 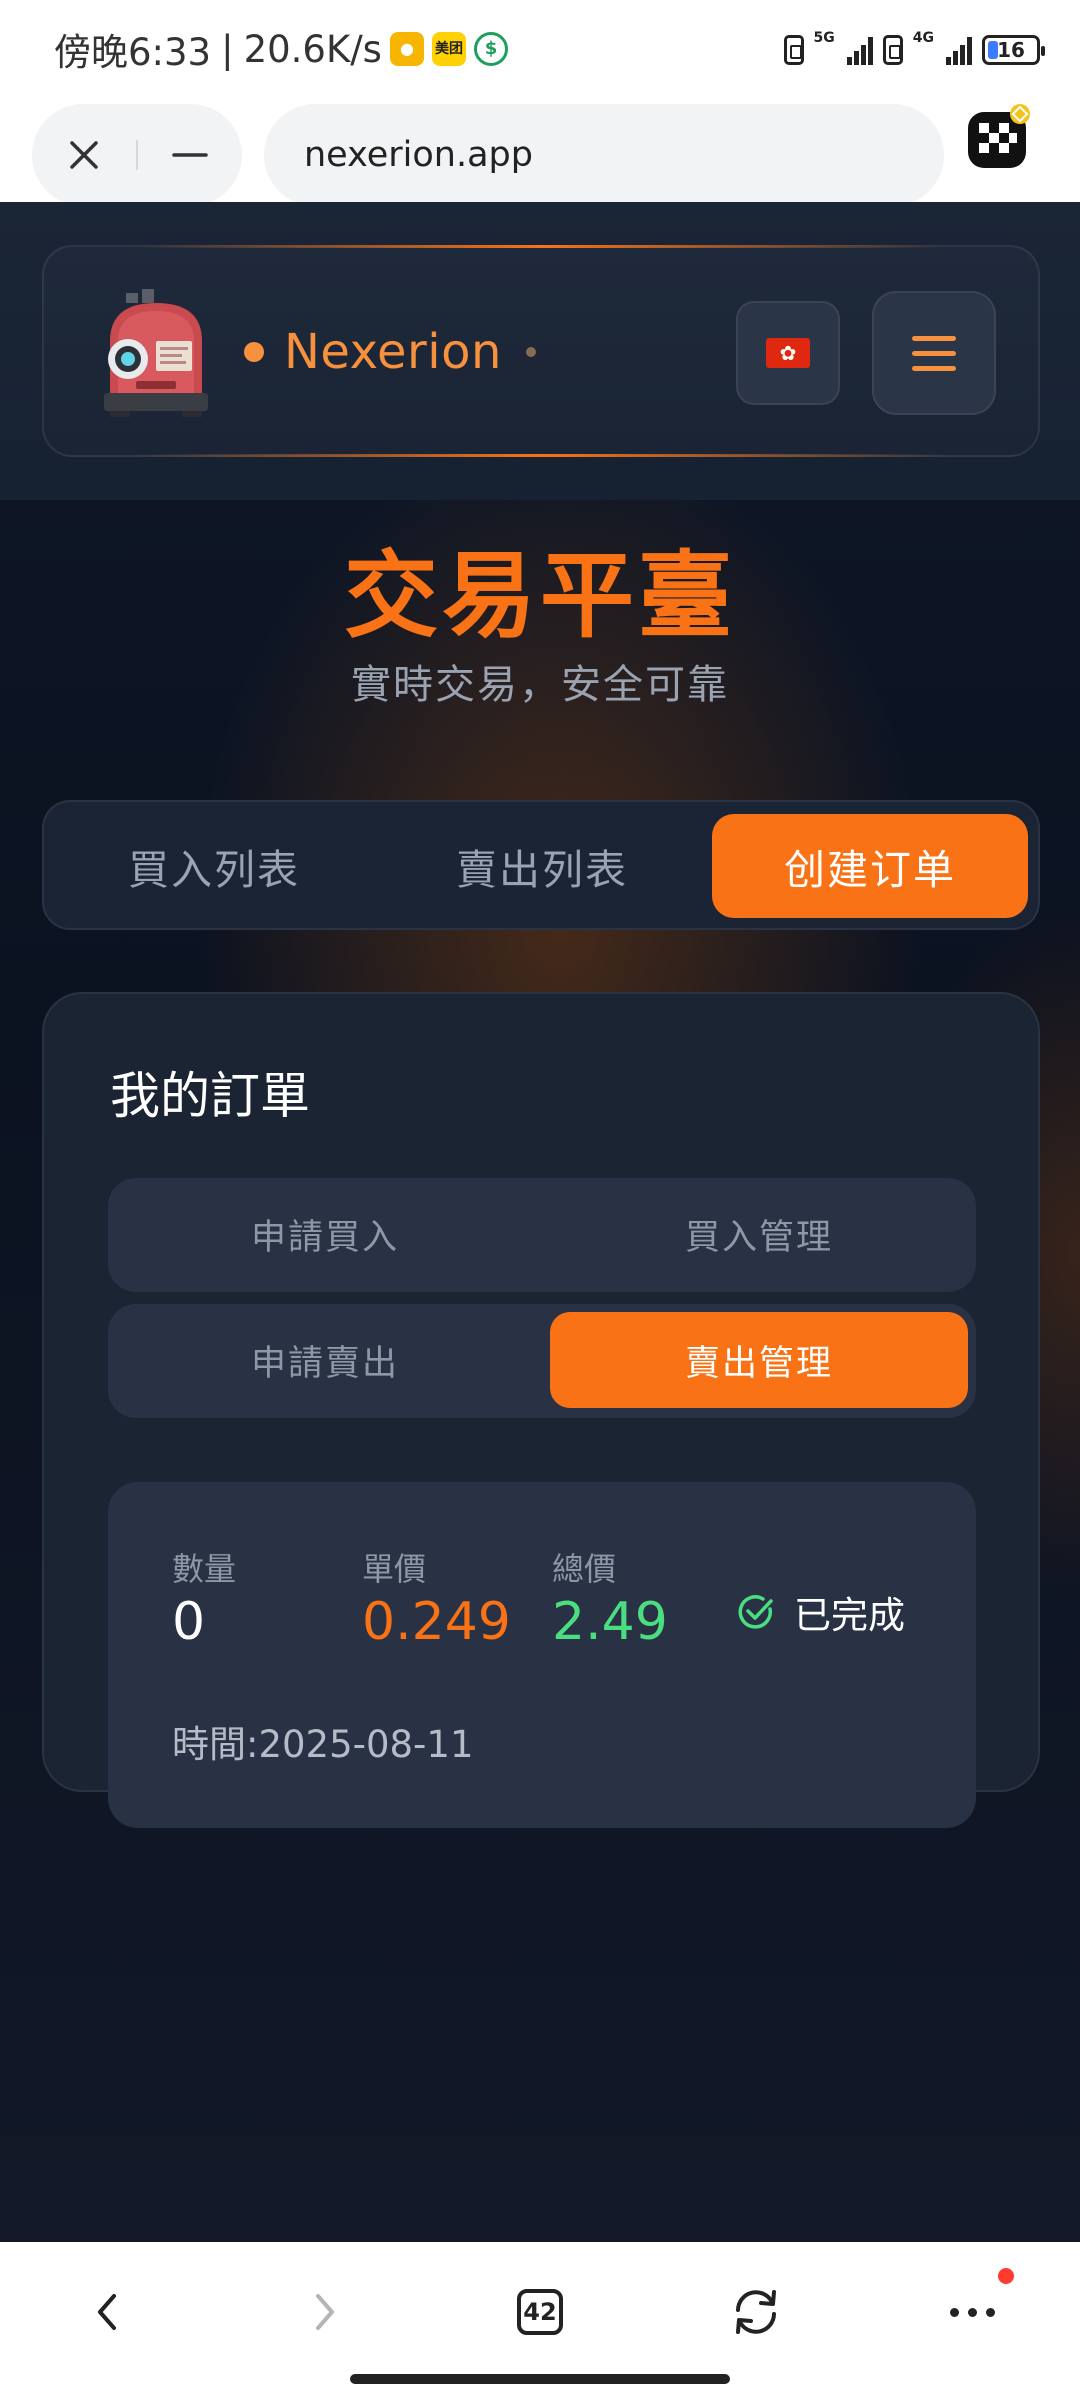 I want to click on qty-value: 0, so click(x=189, y=1622).